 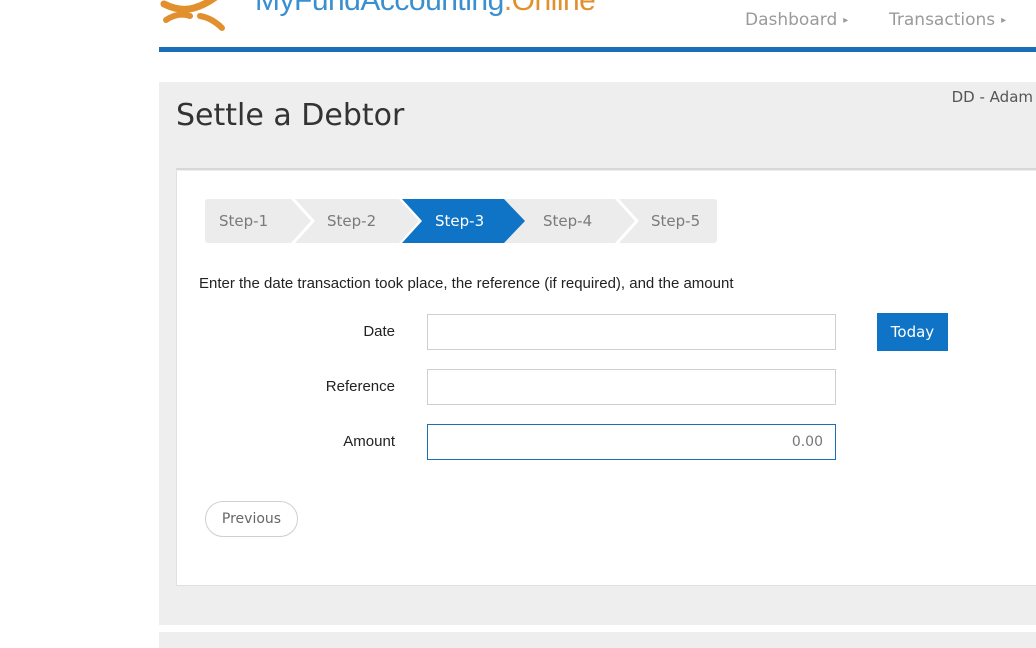 I want to click on today-button: Today, so click(x=912, y=332).